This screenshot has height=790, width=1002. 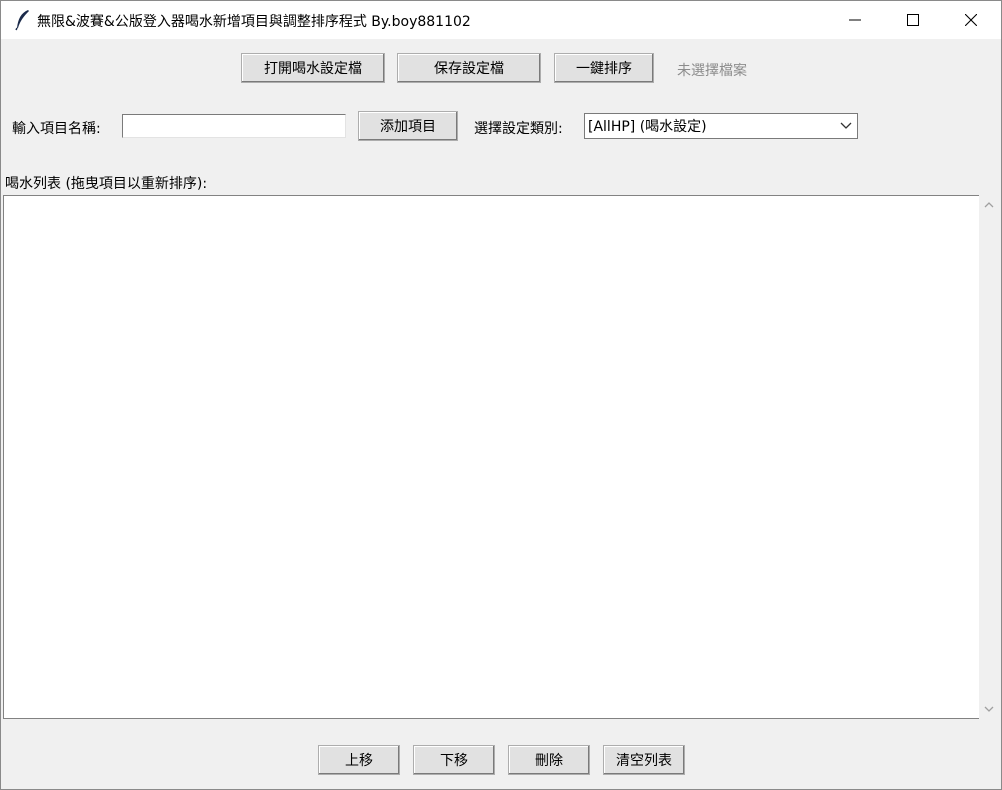 I want to click on list-scrollbar, so click(x=989, y=457).